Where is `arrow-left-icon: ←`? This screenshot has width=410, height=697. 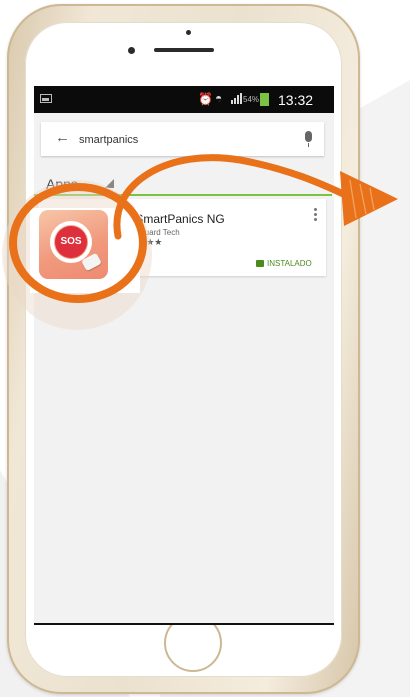
arrow-left-icon: ← is located at coordinates (62, 137).